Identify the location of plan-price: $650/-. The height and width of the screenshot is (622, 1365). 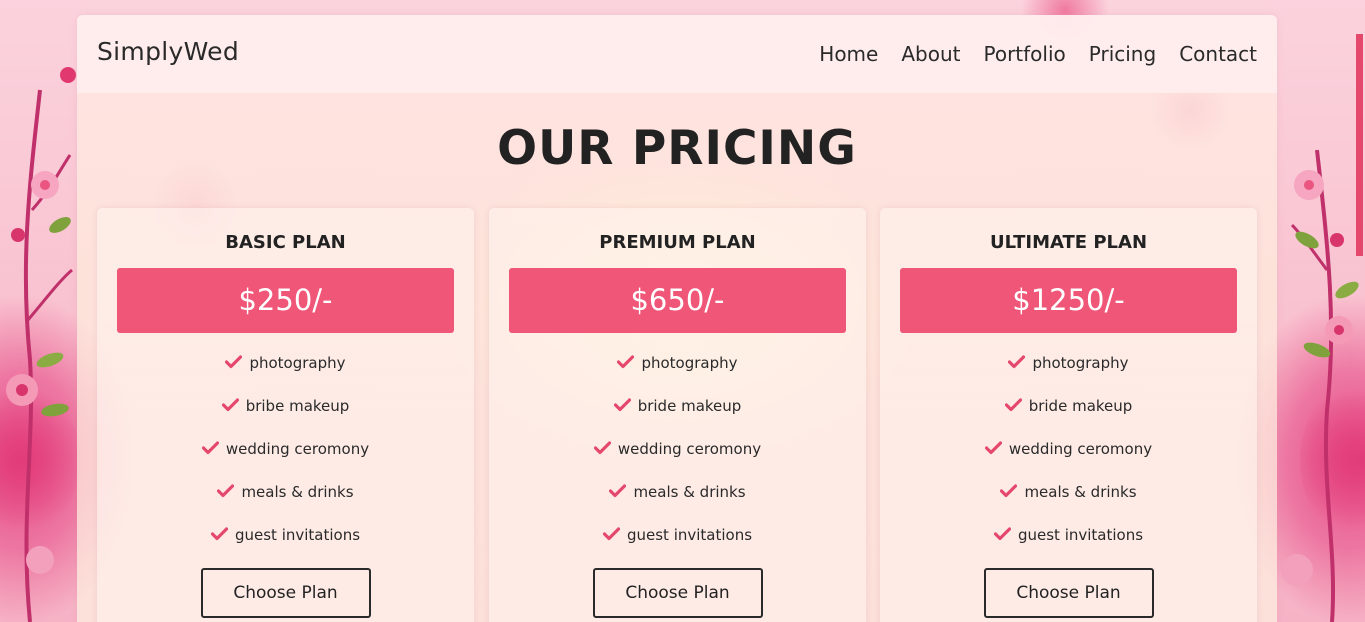
(677, 300).